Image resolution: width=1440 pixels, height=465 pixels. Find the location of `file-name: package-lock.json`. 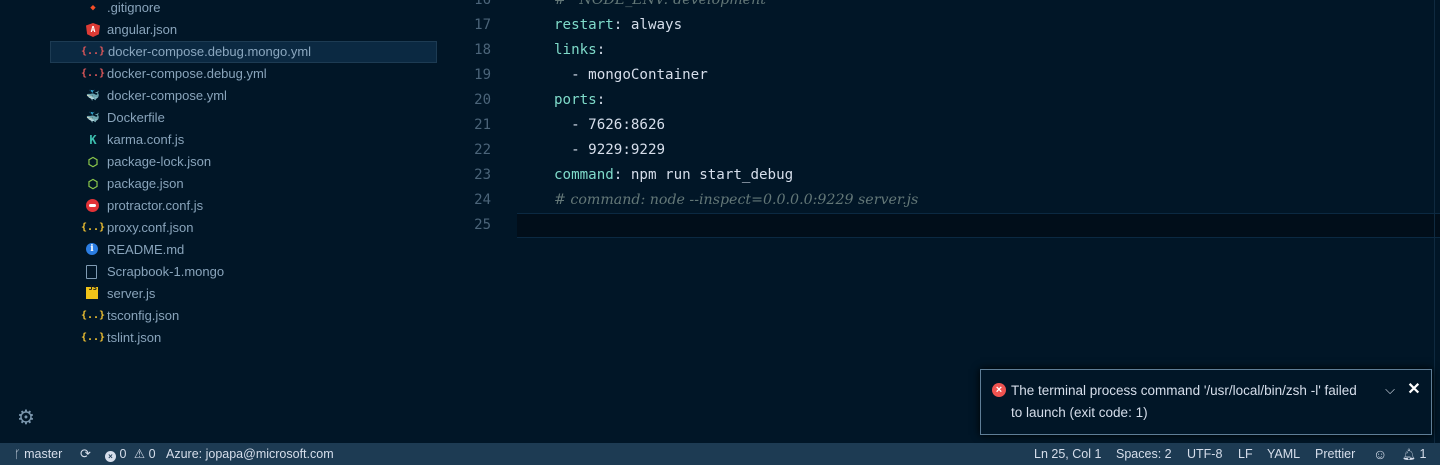

file-name: package-lock.json is located at coordinates (159, 161).